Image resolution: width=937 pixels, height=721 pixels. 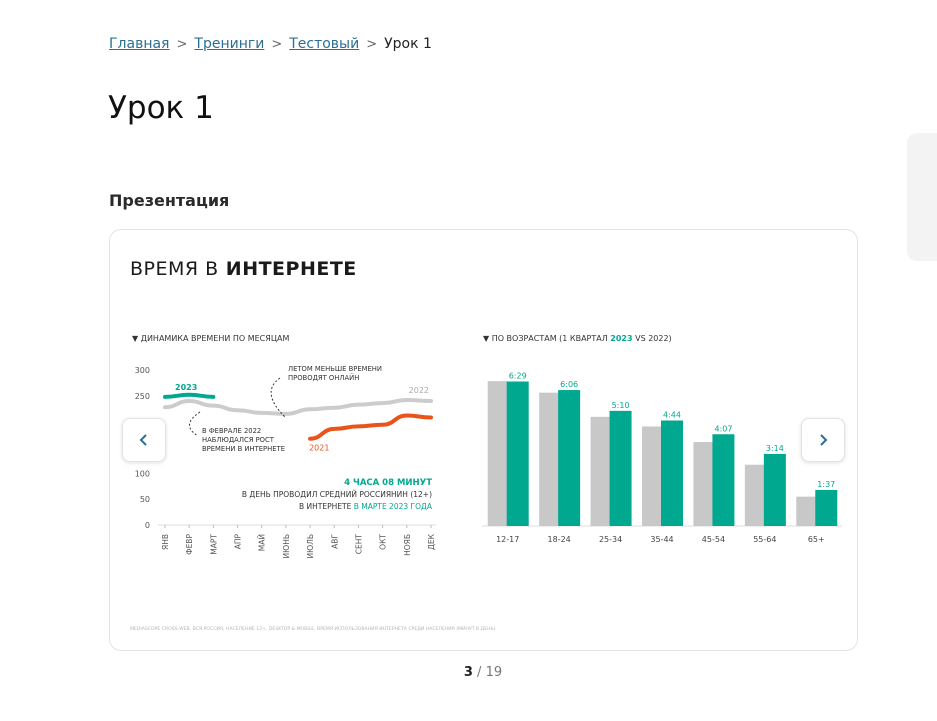 What do you see at coordinates (806, 511) in the screenshot?
I see `bar-2022-65+` at bounding box center [806, 511].